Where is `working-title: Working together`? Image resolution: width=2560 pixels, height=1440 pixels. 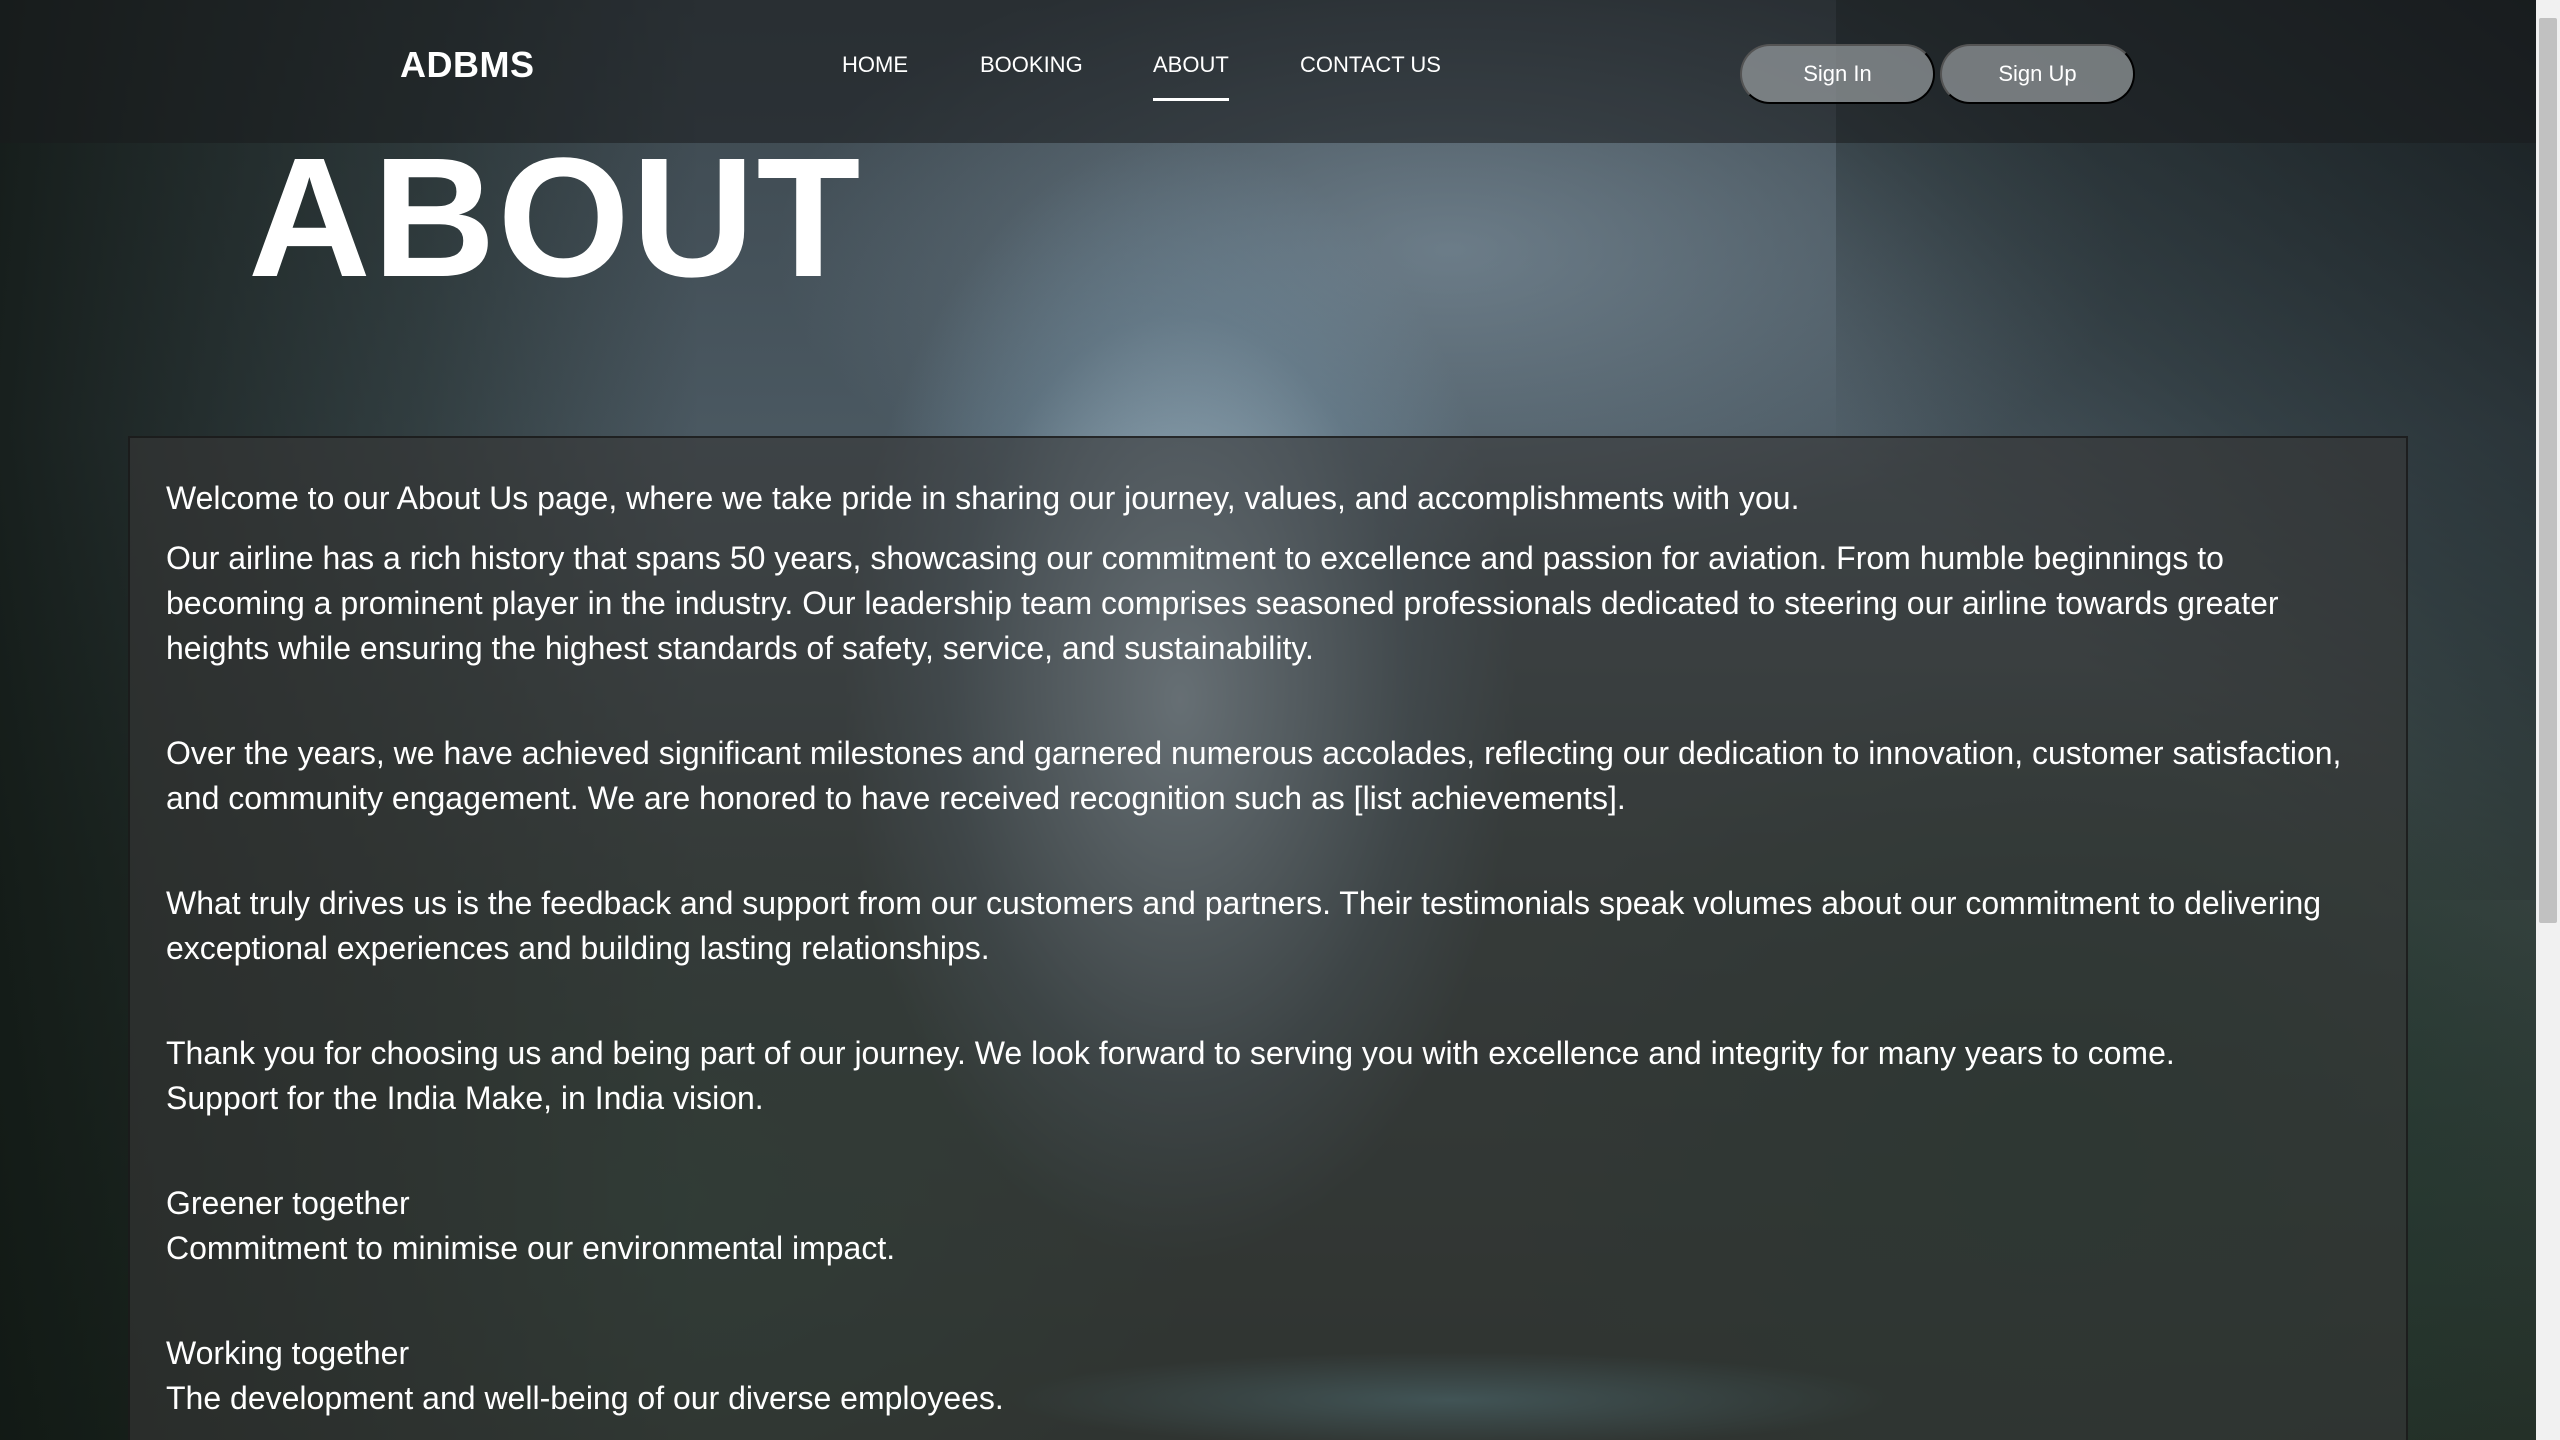
working-title: Working together is located at coordinates (288, 1353).